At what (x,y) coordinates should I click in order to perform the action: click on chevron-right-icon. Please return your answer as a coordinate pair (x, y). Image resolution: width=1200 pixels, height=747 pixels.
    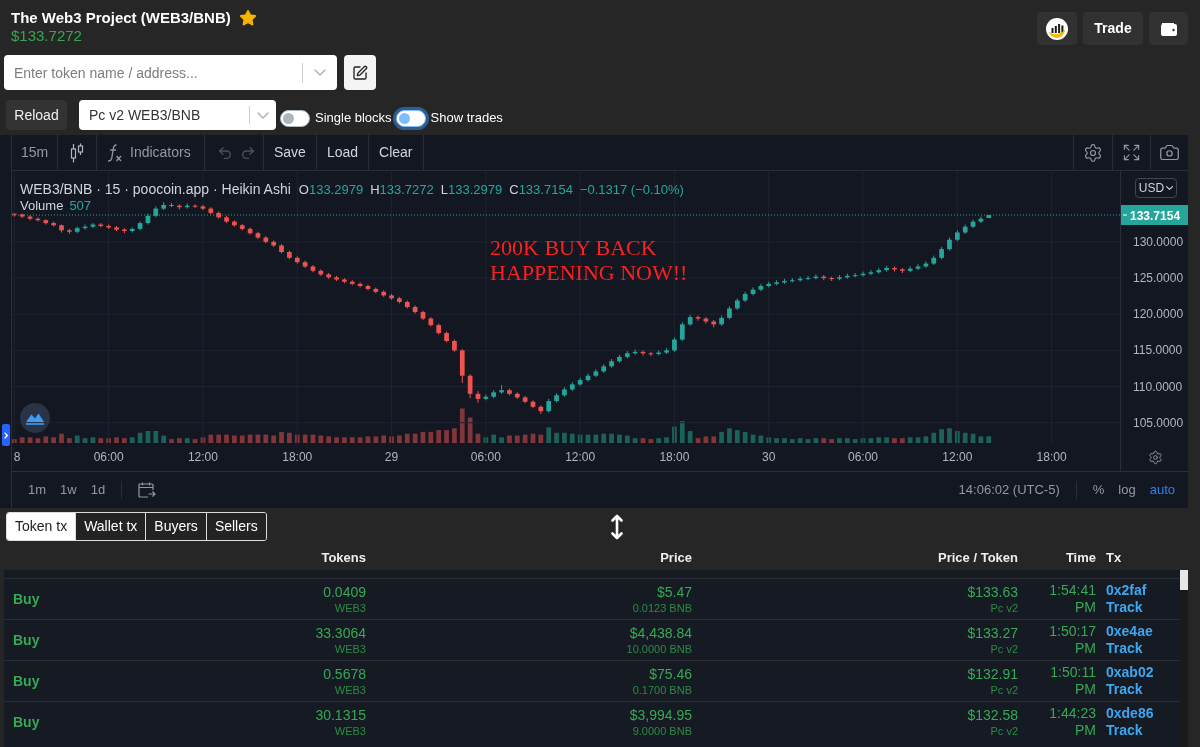
    Looking at the image, I should click on (6, 435).